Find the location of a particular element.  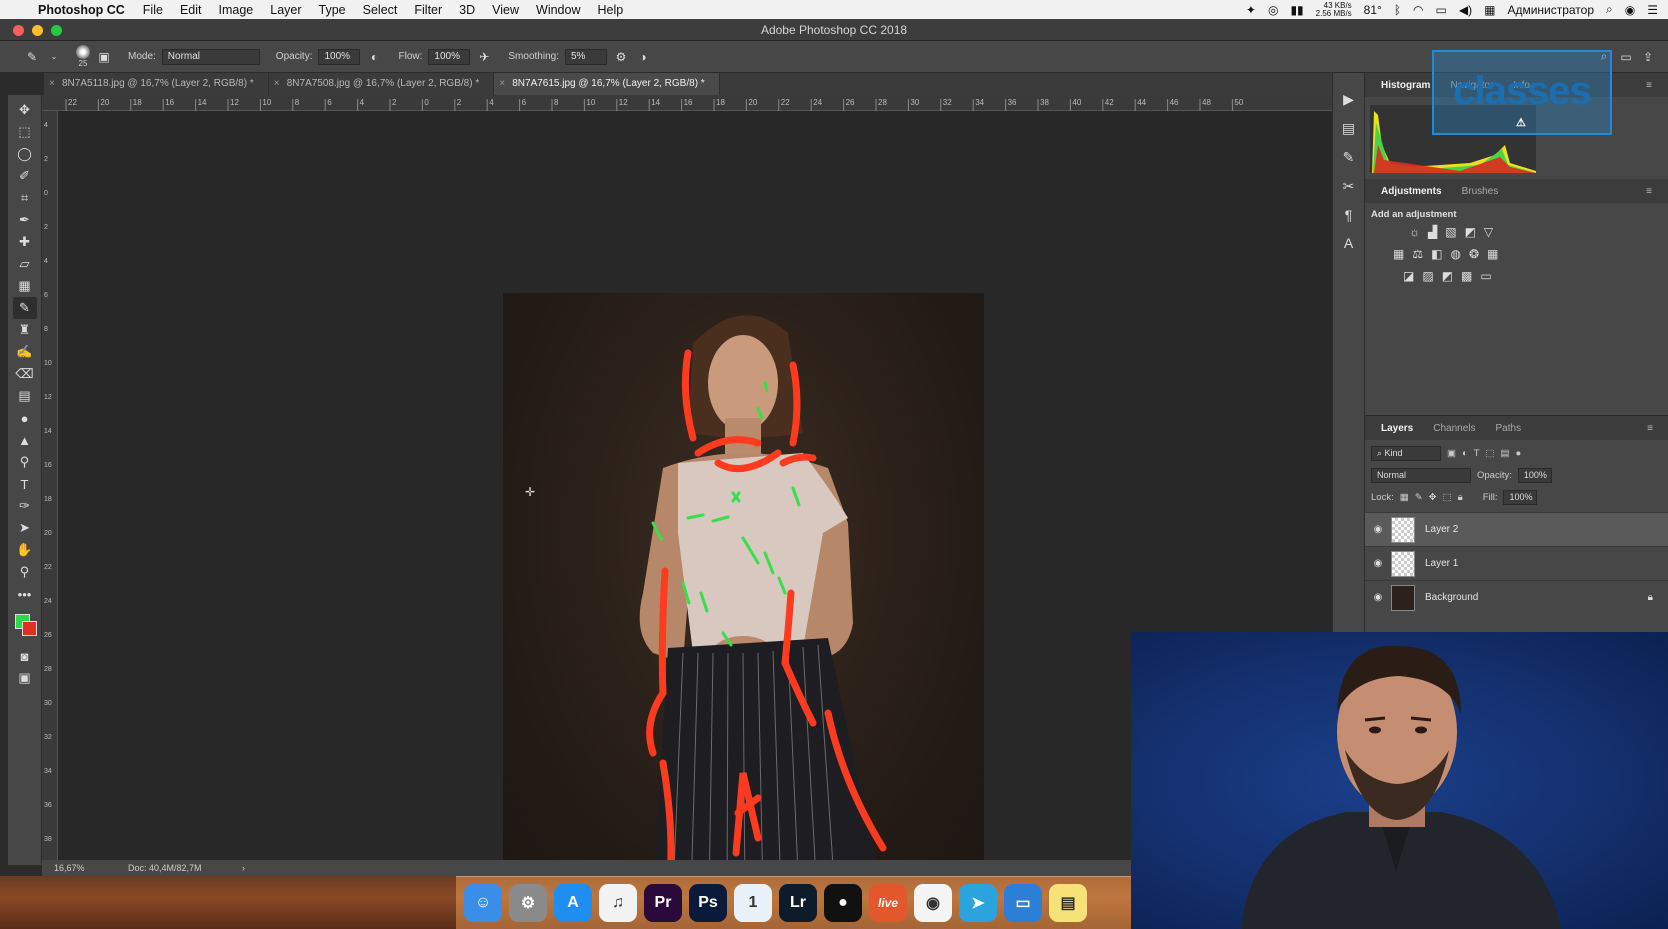

user-name: Администратор is located at coordinates (1550, 10).